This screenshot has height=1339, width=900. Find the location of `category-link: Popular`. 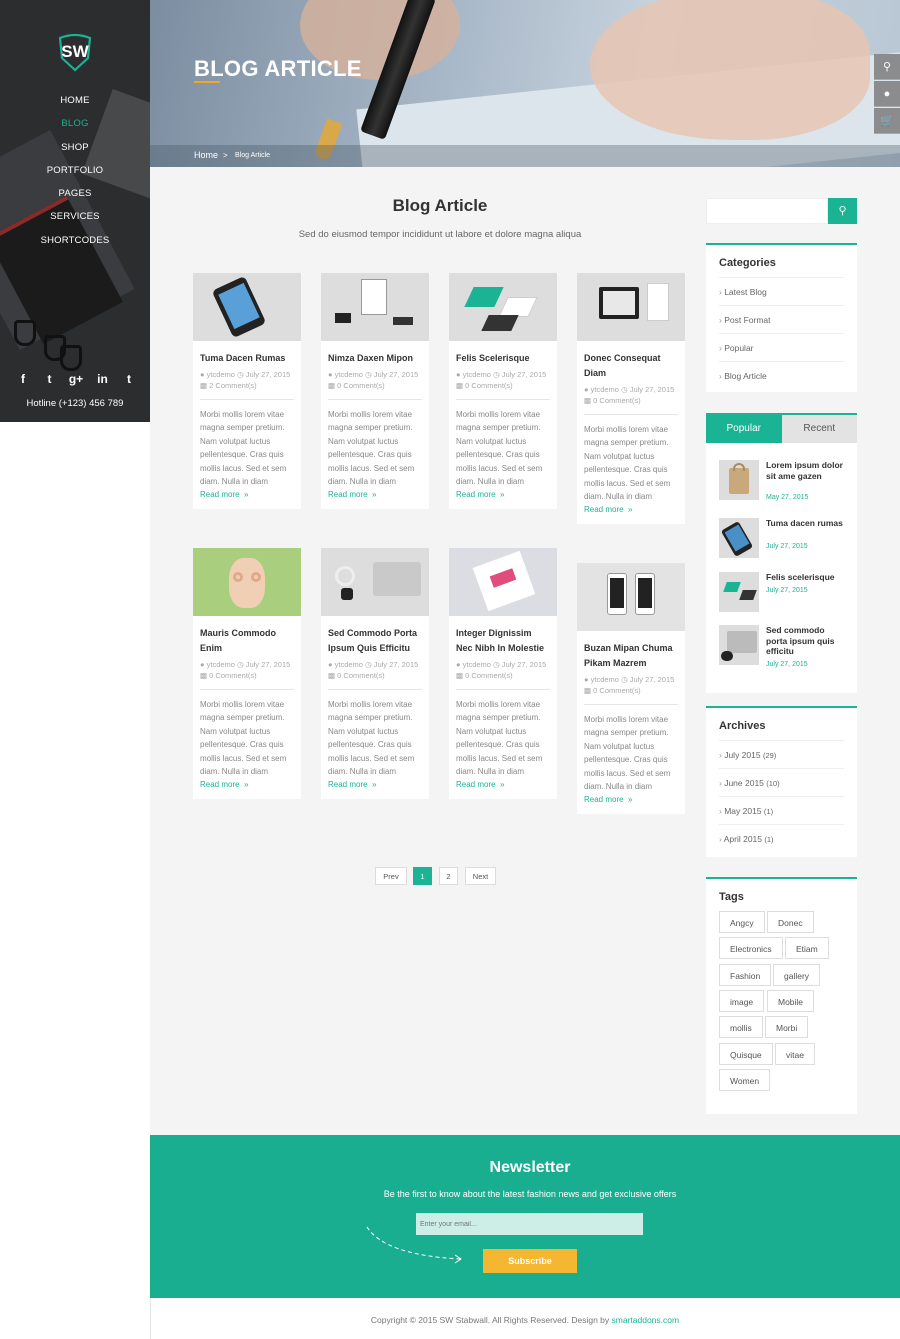

category-link: Popular is located at coordinates (781, 347).